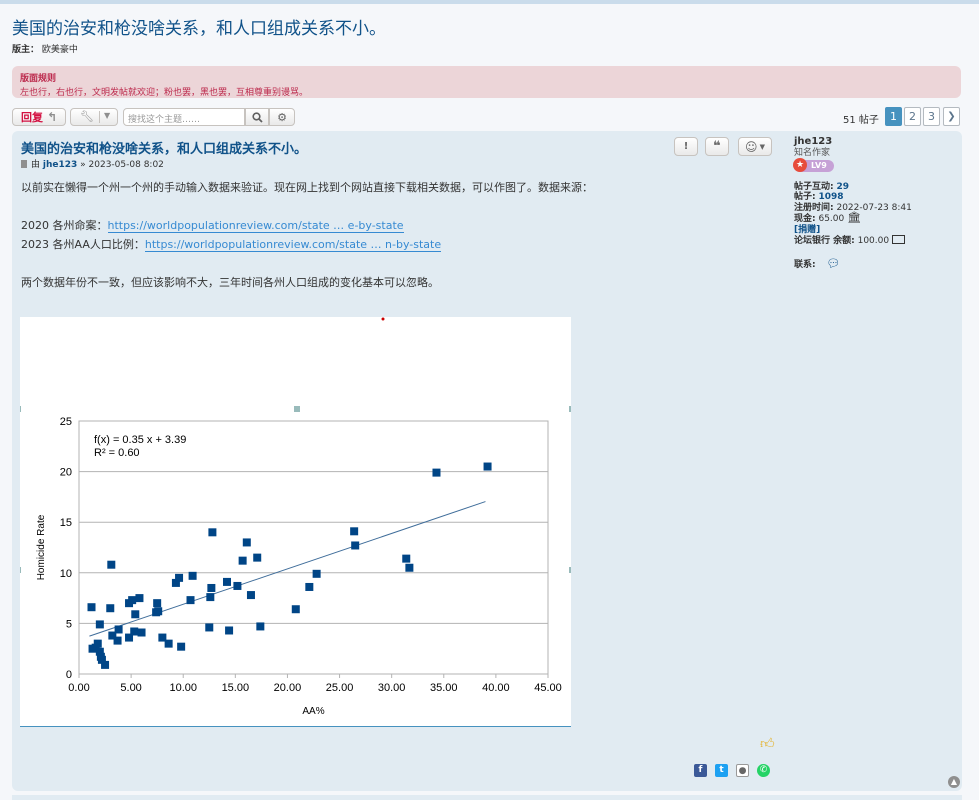 This screenshot has width=979, height=800. Describe the element at coordinates (392, 688) in the screenshot. I see `x-tick-label: 30.00` at that location.